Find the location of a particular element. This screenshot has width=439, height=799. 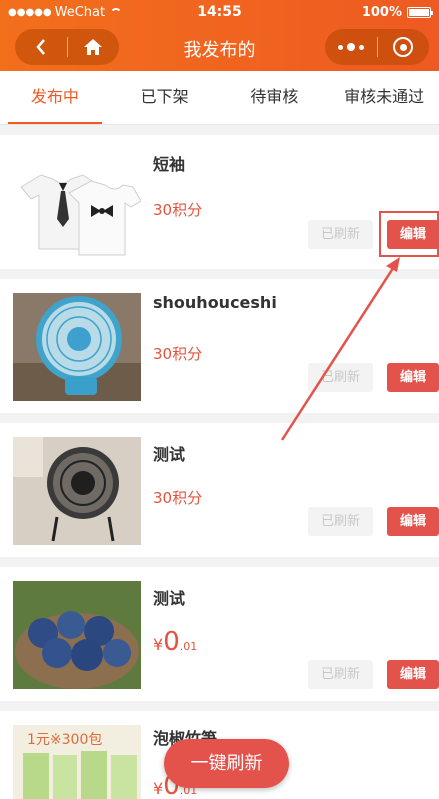

close-miniprogram-button is located at coordinates (404, 47).